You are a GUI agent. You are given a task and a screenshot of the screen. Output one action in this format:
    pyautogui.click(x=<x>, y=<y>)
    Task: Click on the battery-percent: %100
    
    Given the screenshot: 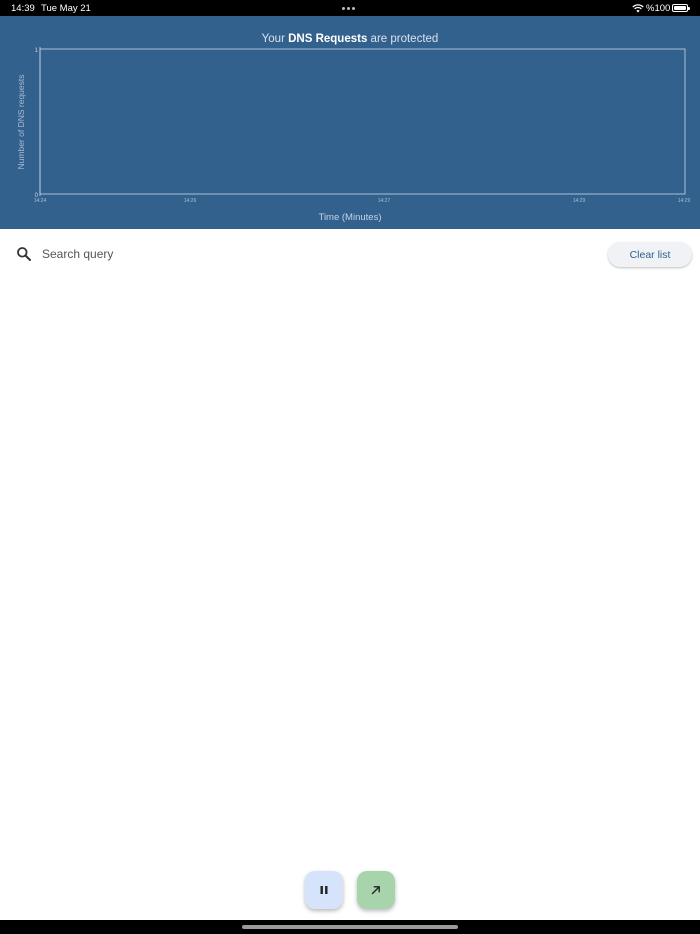 What is the action you would take?
    pyautogui.click(x=658, y=8)
    